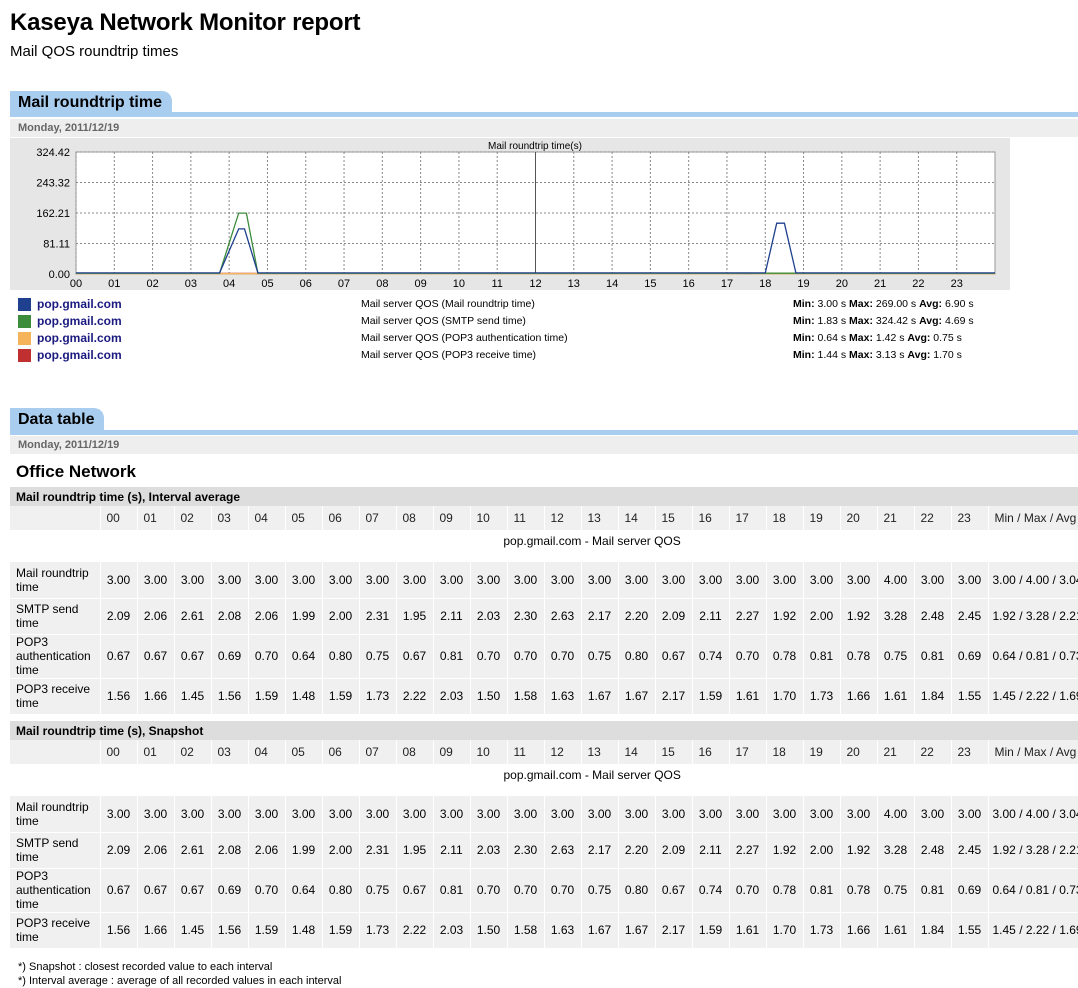 The width and height of the screenshot is (1078, 988). What do you see at coordinates (229, 930) in the screenshot?
I see `cell-value: 1.56` at bounding box center [229, 930].